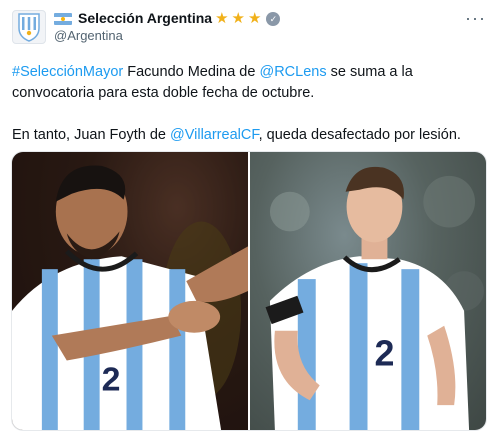 The width and height of the screenshot is (500, 440). I want to click on account-handle: @Argentina, so click(167, 35).